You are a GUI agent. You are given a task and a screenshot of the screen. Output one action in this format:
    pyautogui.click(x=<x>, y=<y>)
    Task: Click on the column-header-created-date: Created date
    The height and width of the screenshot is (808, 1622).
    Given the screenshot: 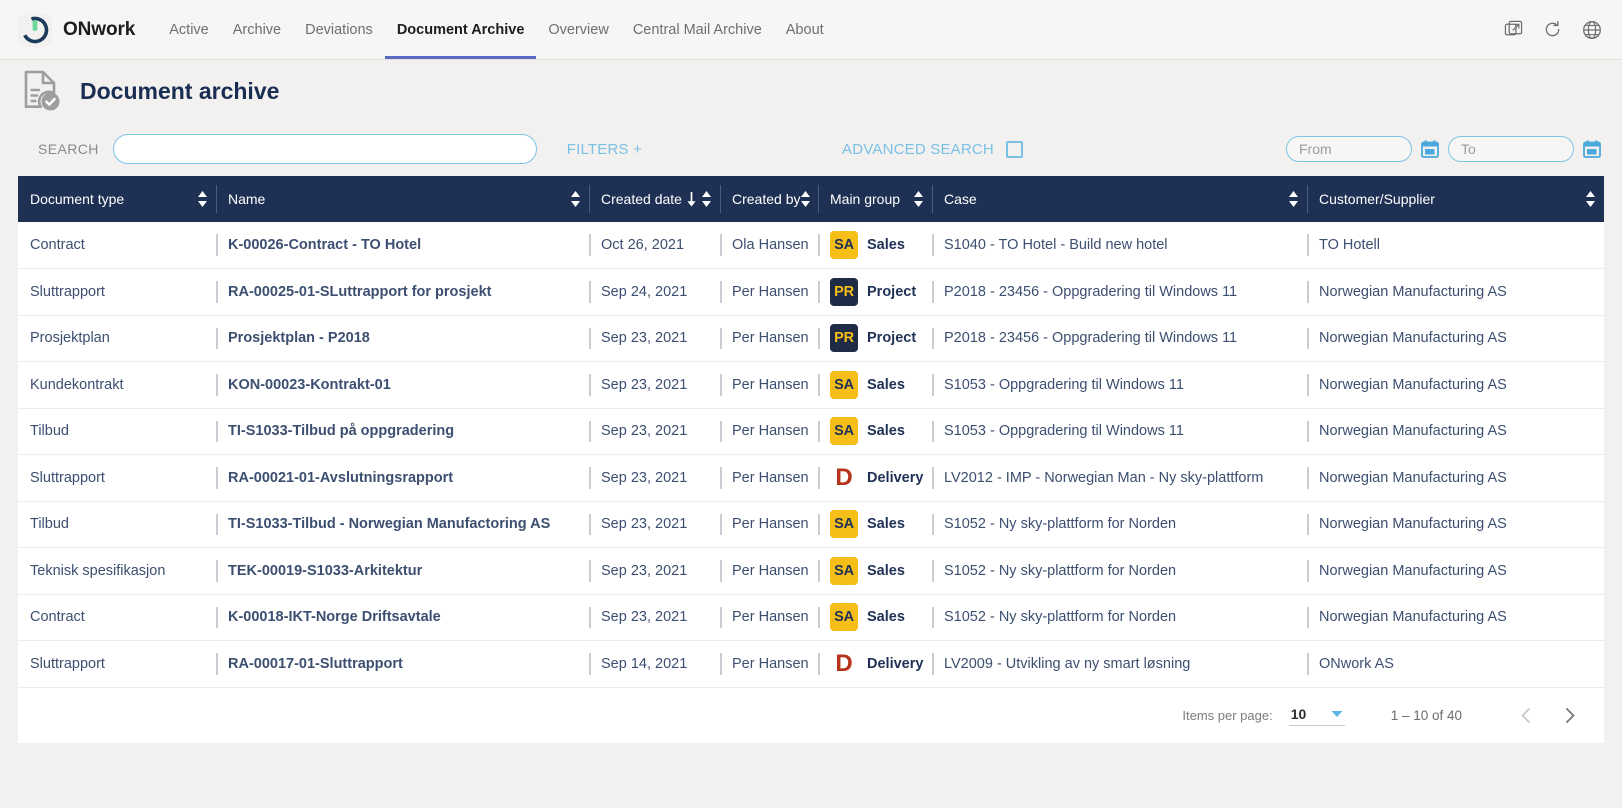 What is the action you would take?
    pyautogui.click(x=654, y=199)
    